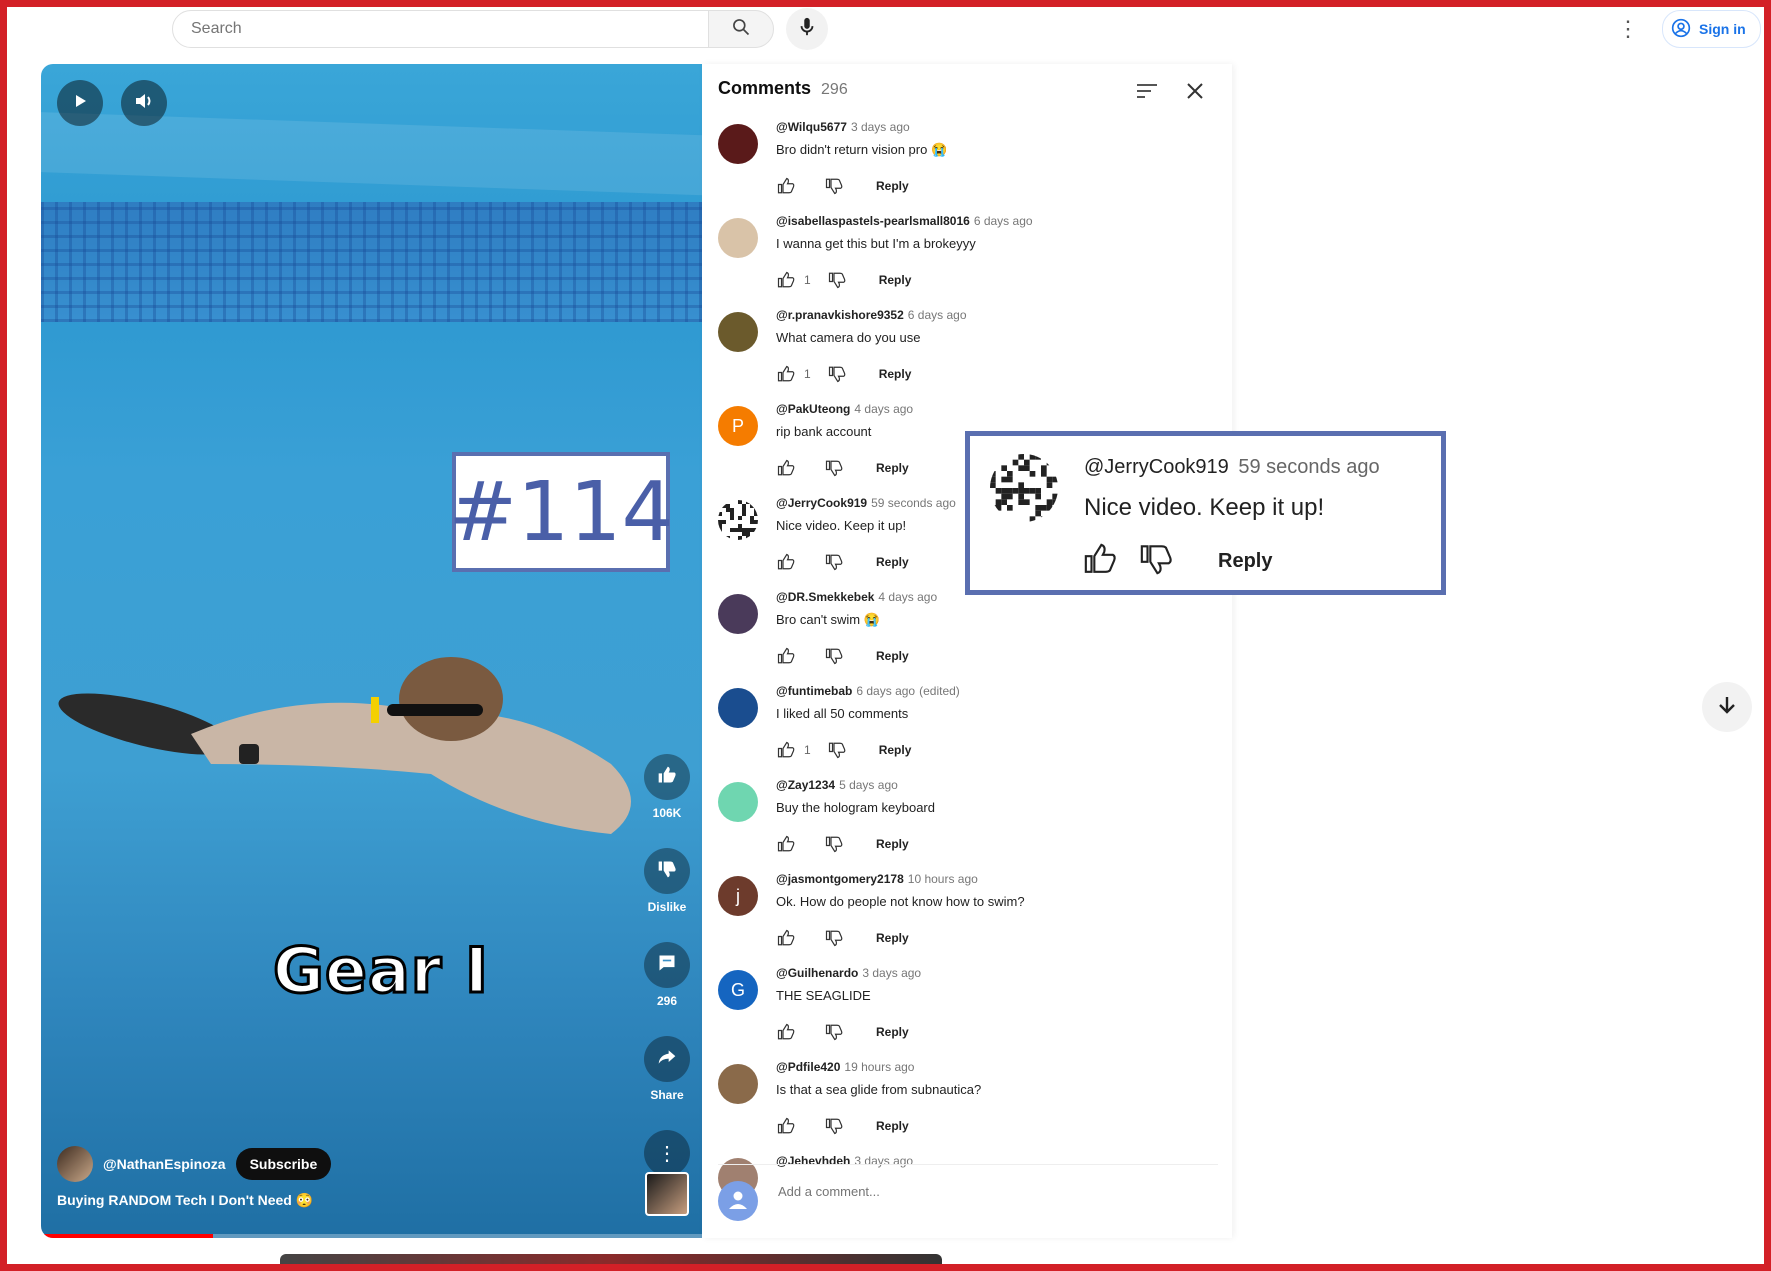 Image resolution: width=1771 pixels, height=1271 pixels. Describe the element at coordinates (1195, 93) in the screenshot. I see `close-comments-button` at that location.